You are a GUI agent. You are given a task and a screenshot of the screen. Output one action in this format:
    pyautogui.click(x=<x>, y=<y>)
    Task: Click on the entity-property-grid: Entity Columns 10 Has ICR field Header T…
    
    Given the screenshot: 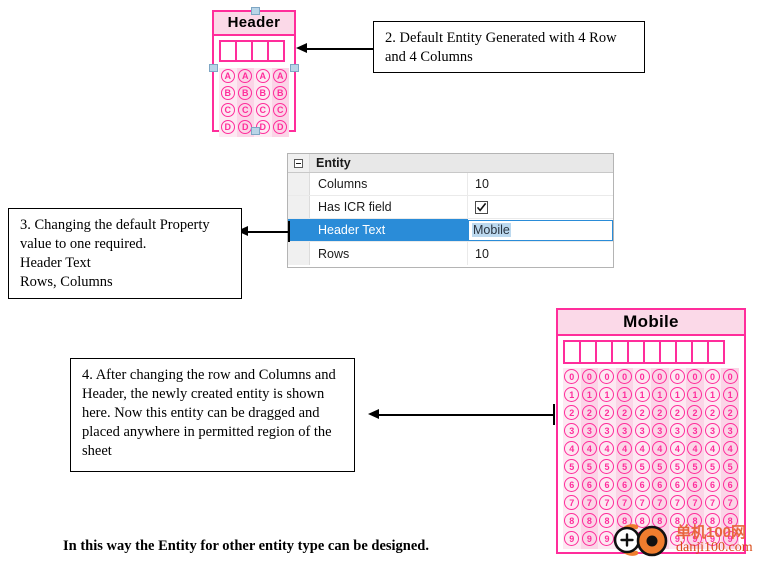 What is the action you would take?
    pyautogui.click(x=450, y=210)
    